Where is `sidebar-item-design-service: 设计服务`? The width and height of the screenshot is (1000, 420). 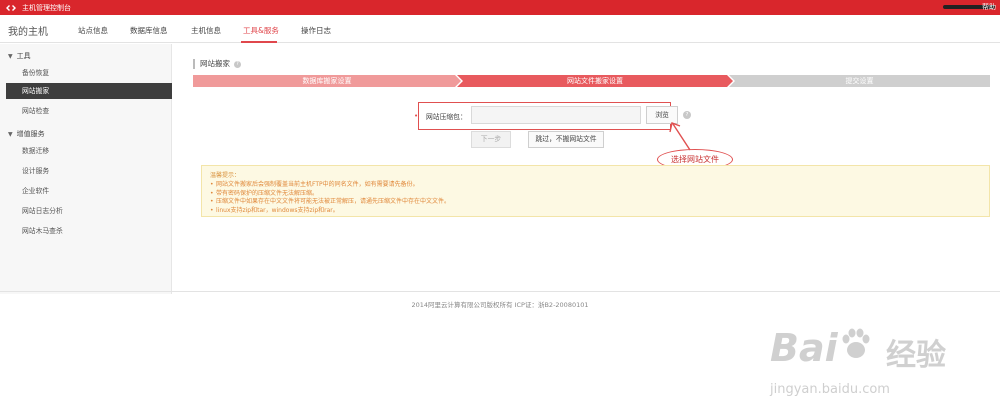
sidebar-item-design-service: 设计服务 is located at coordinates (86, 171).